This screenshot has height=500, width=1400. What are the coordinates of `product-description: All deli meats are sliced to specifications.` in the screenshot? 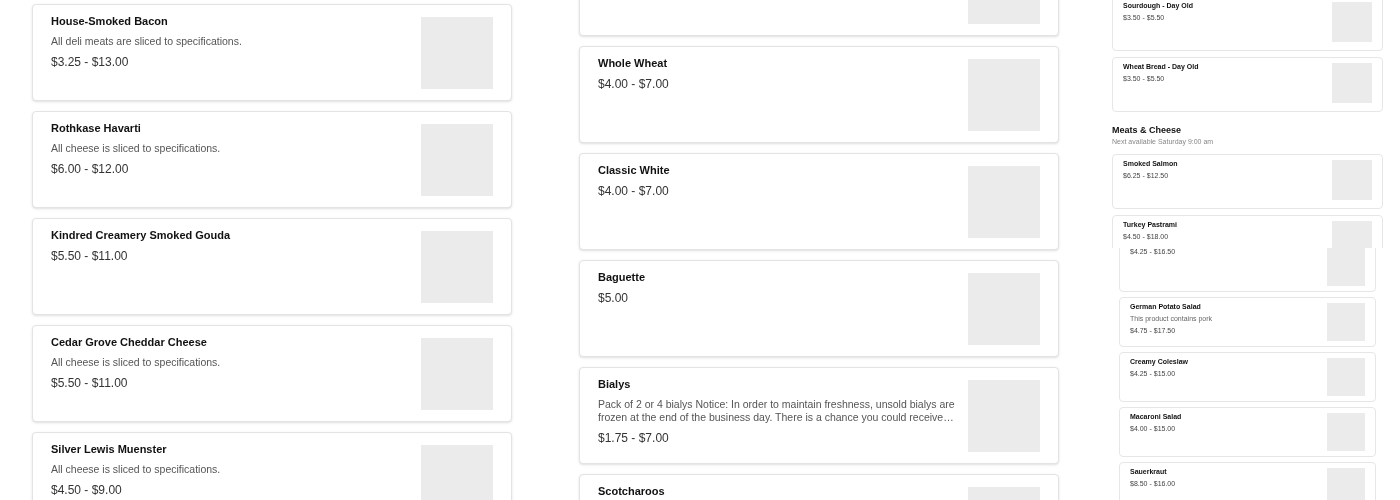 It's located at (146, 41).